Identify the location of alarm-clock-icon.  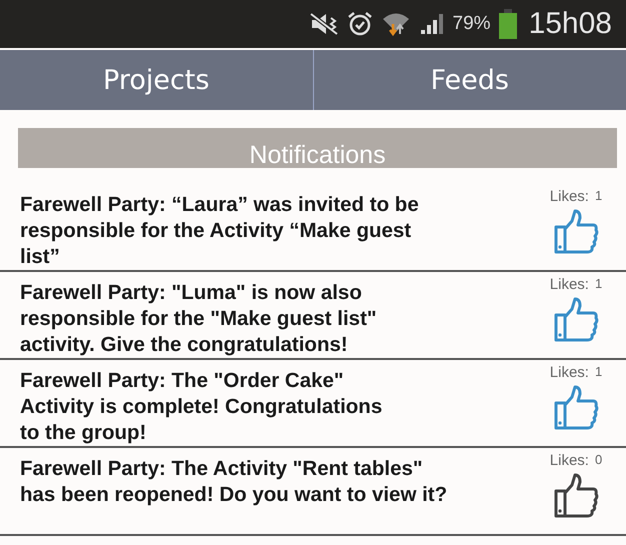
(359, 24).